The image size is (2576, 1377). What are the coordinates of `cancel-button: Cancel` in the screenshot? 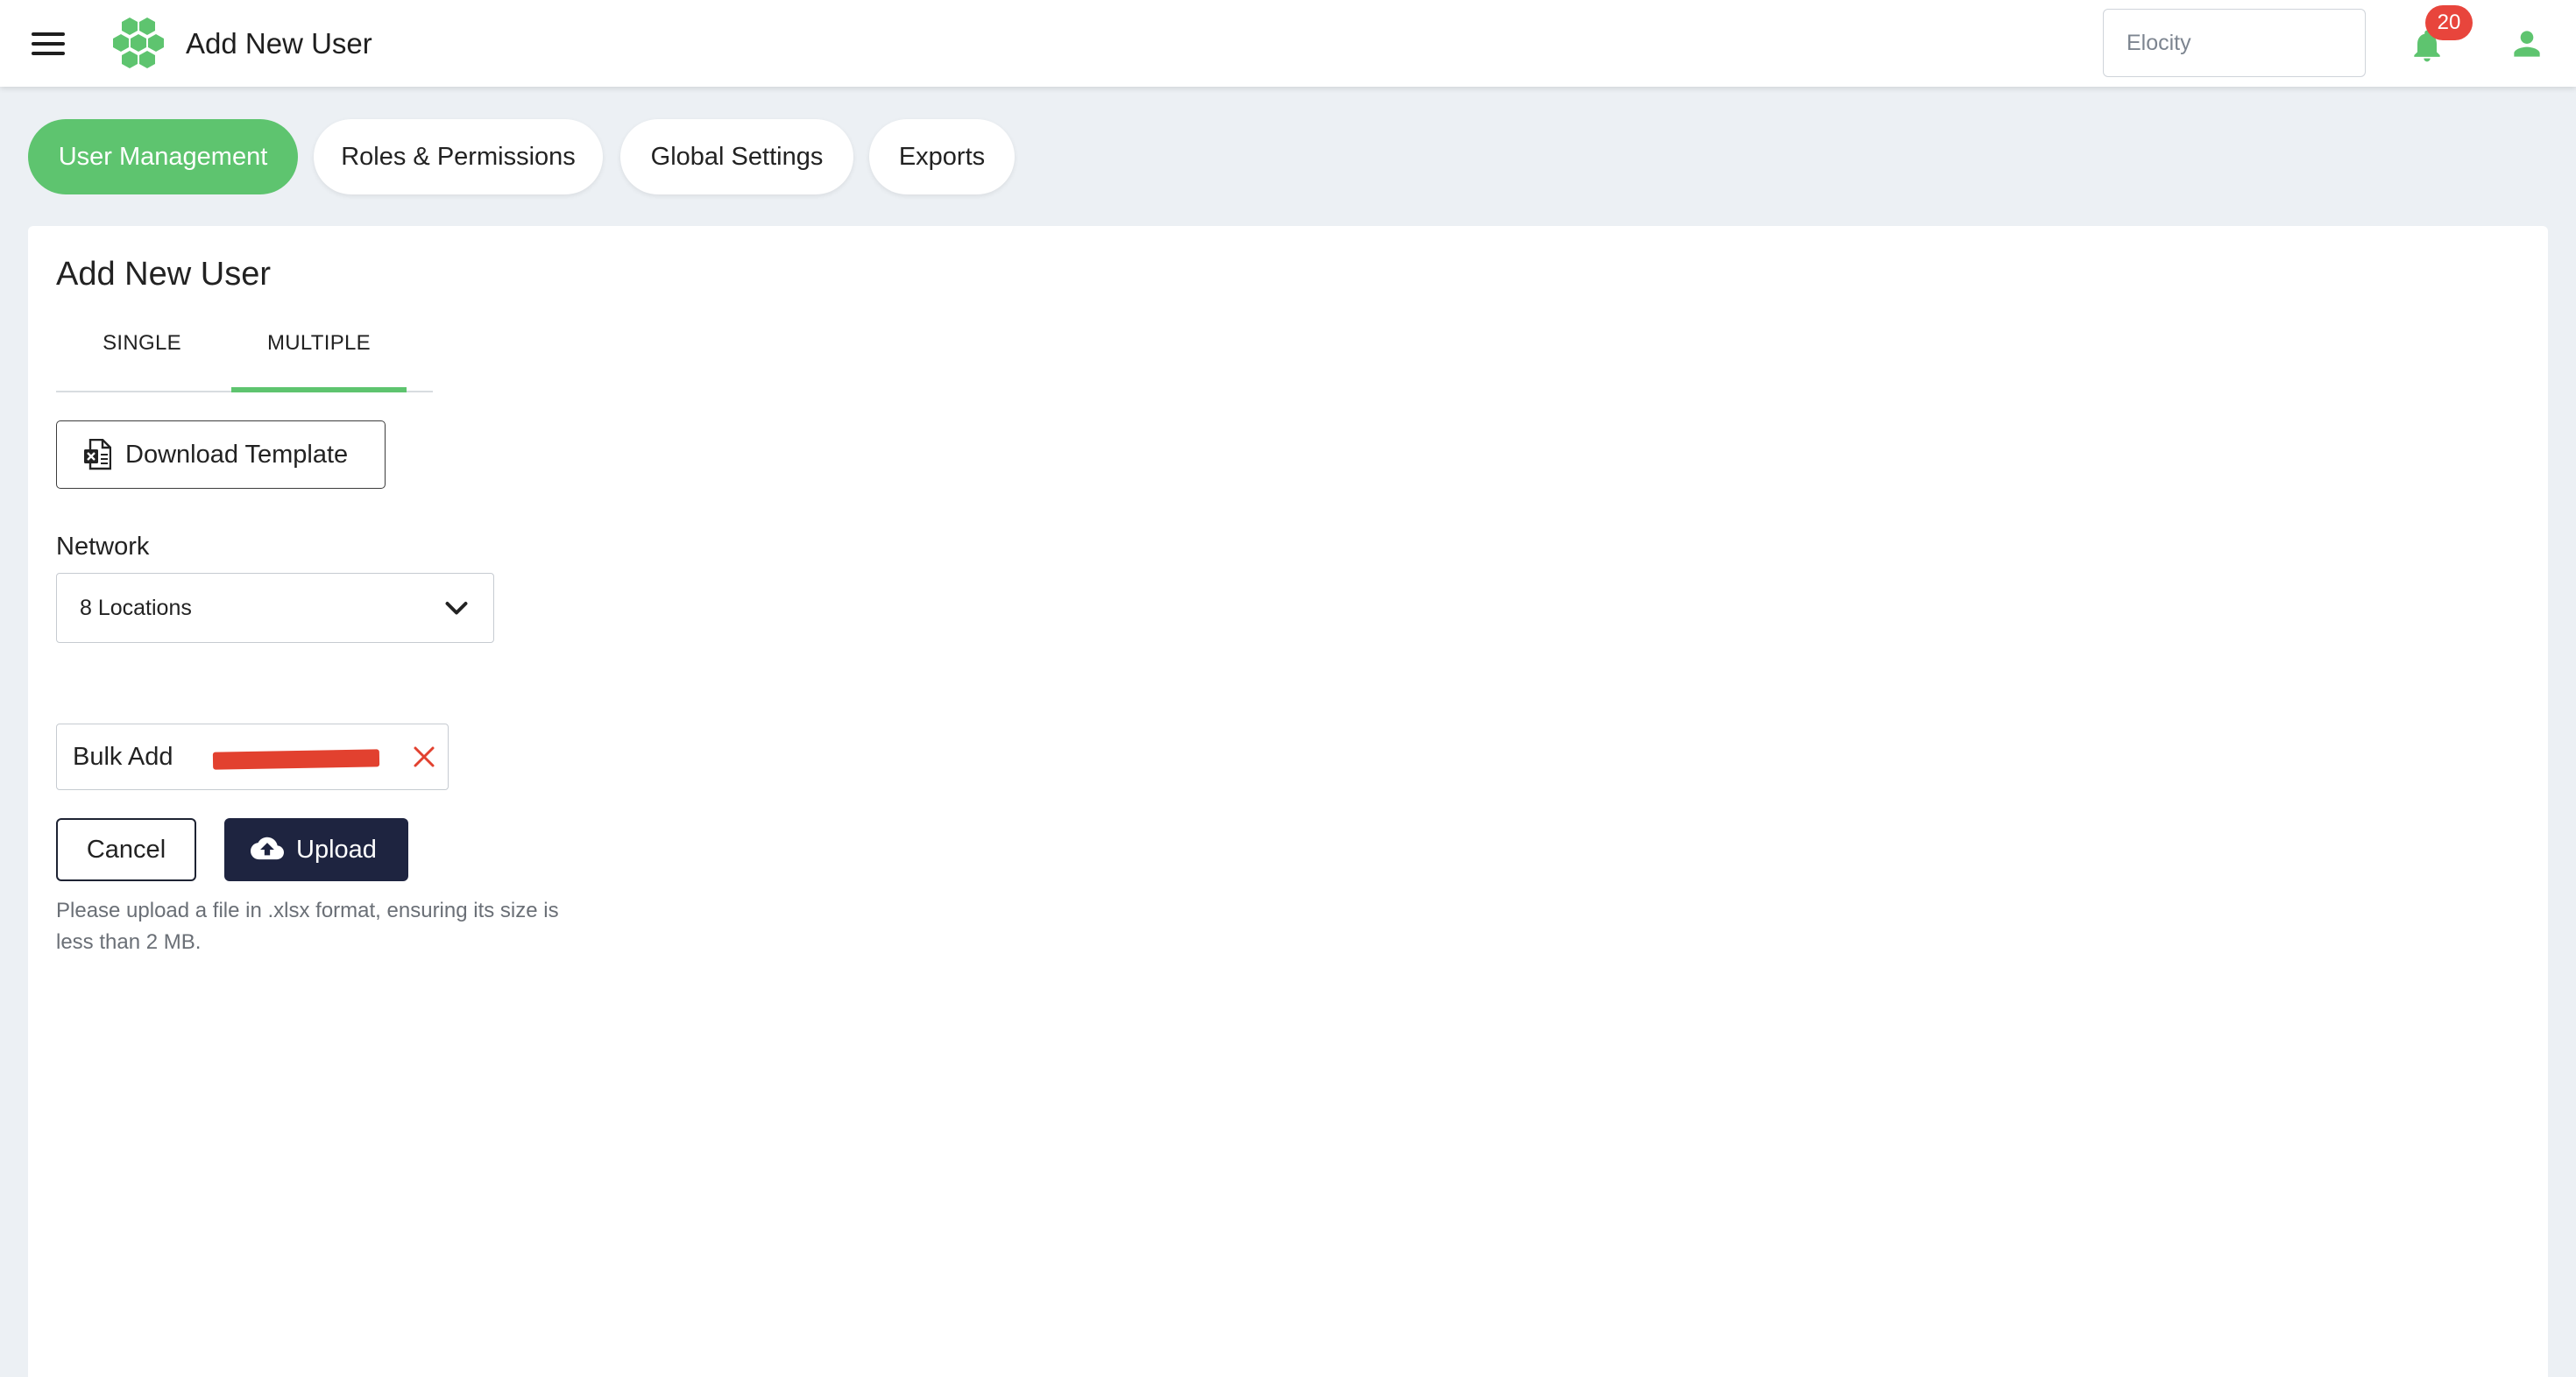 It's located at (126, 849).